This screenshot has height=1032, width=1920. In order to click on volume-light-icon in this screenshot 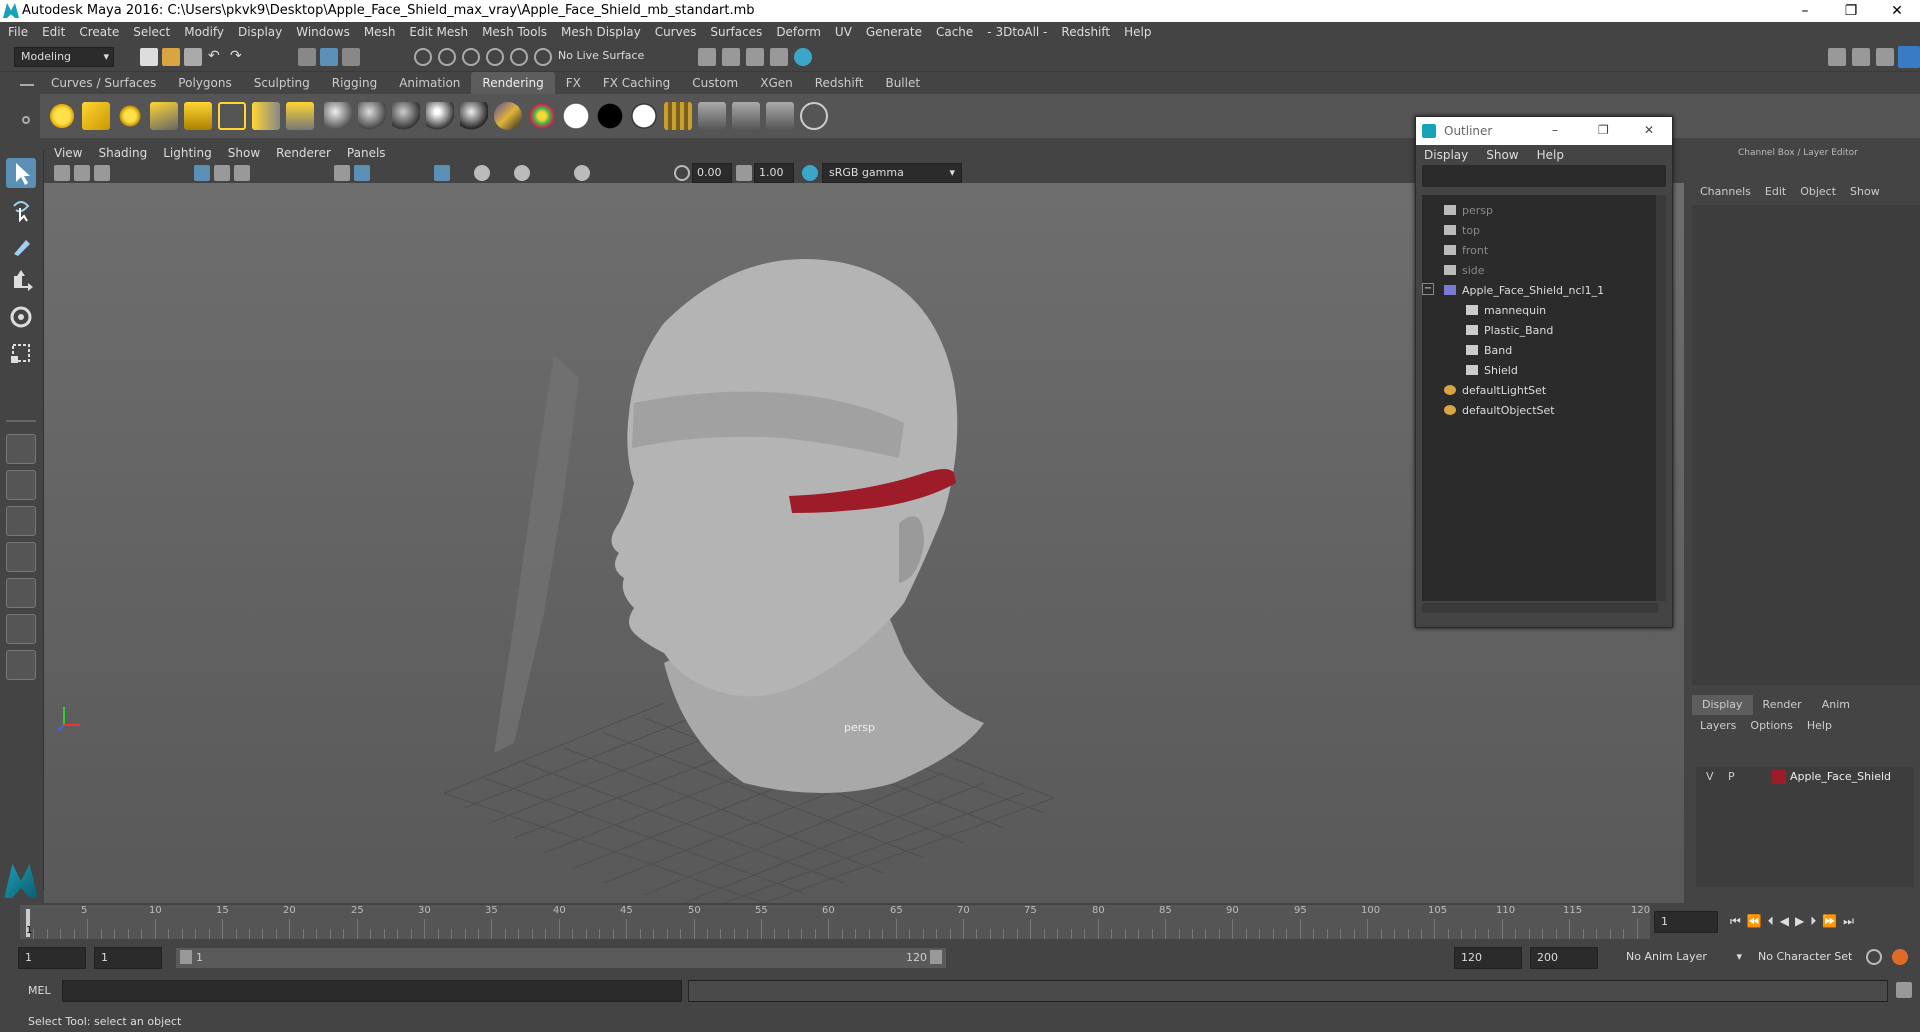, I will do `click(232, 116)`.